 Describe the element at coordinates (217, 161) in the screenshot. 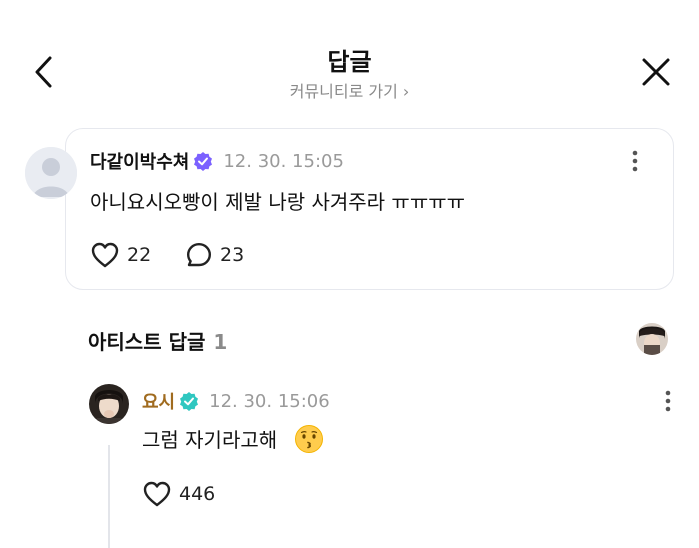

I see `post-meta: 다같이박수쳐 12. 30. 15:05` at that location.